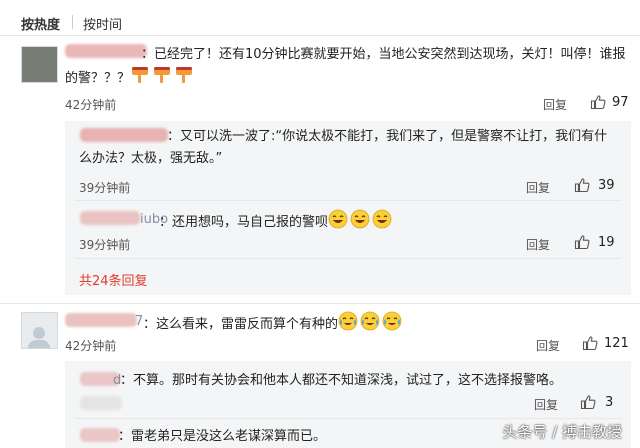  Describe the element at coordinates (102, 23) in the screenshot. I see `sort-by-time-tab: 按时间` at that location.